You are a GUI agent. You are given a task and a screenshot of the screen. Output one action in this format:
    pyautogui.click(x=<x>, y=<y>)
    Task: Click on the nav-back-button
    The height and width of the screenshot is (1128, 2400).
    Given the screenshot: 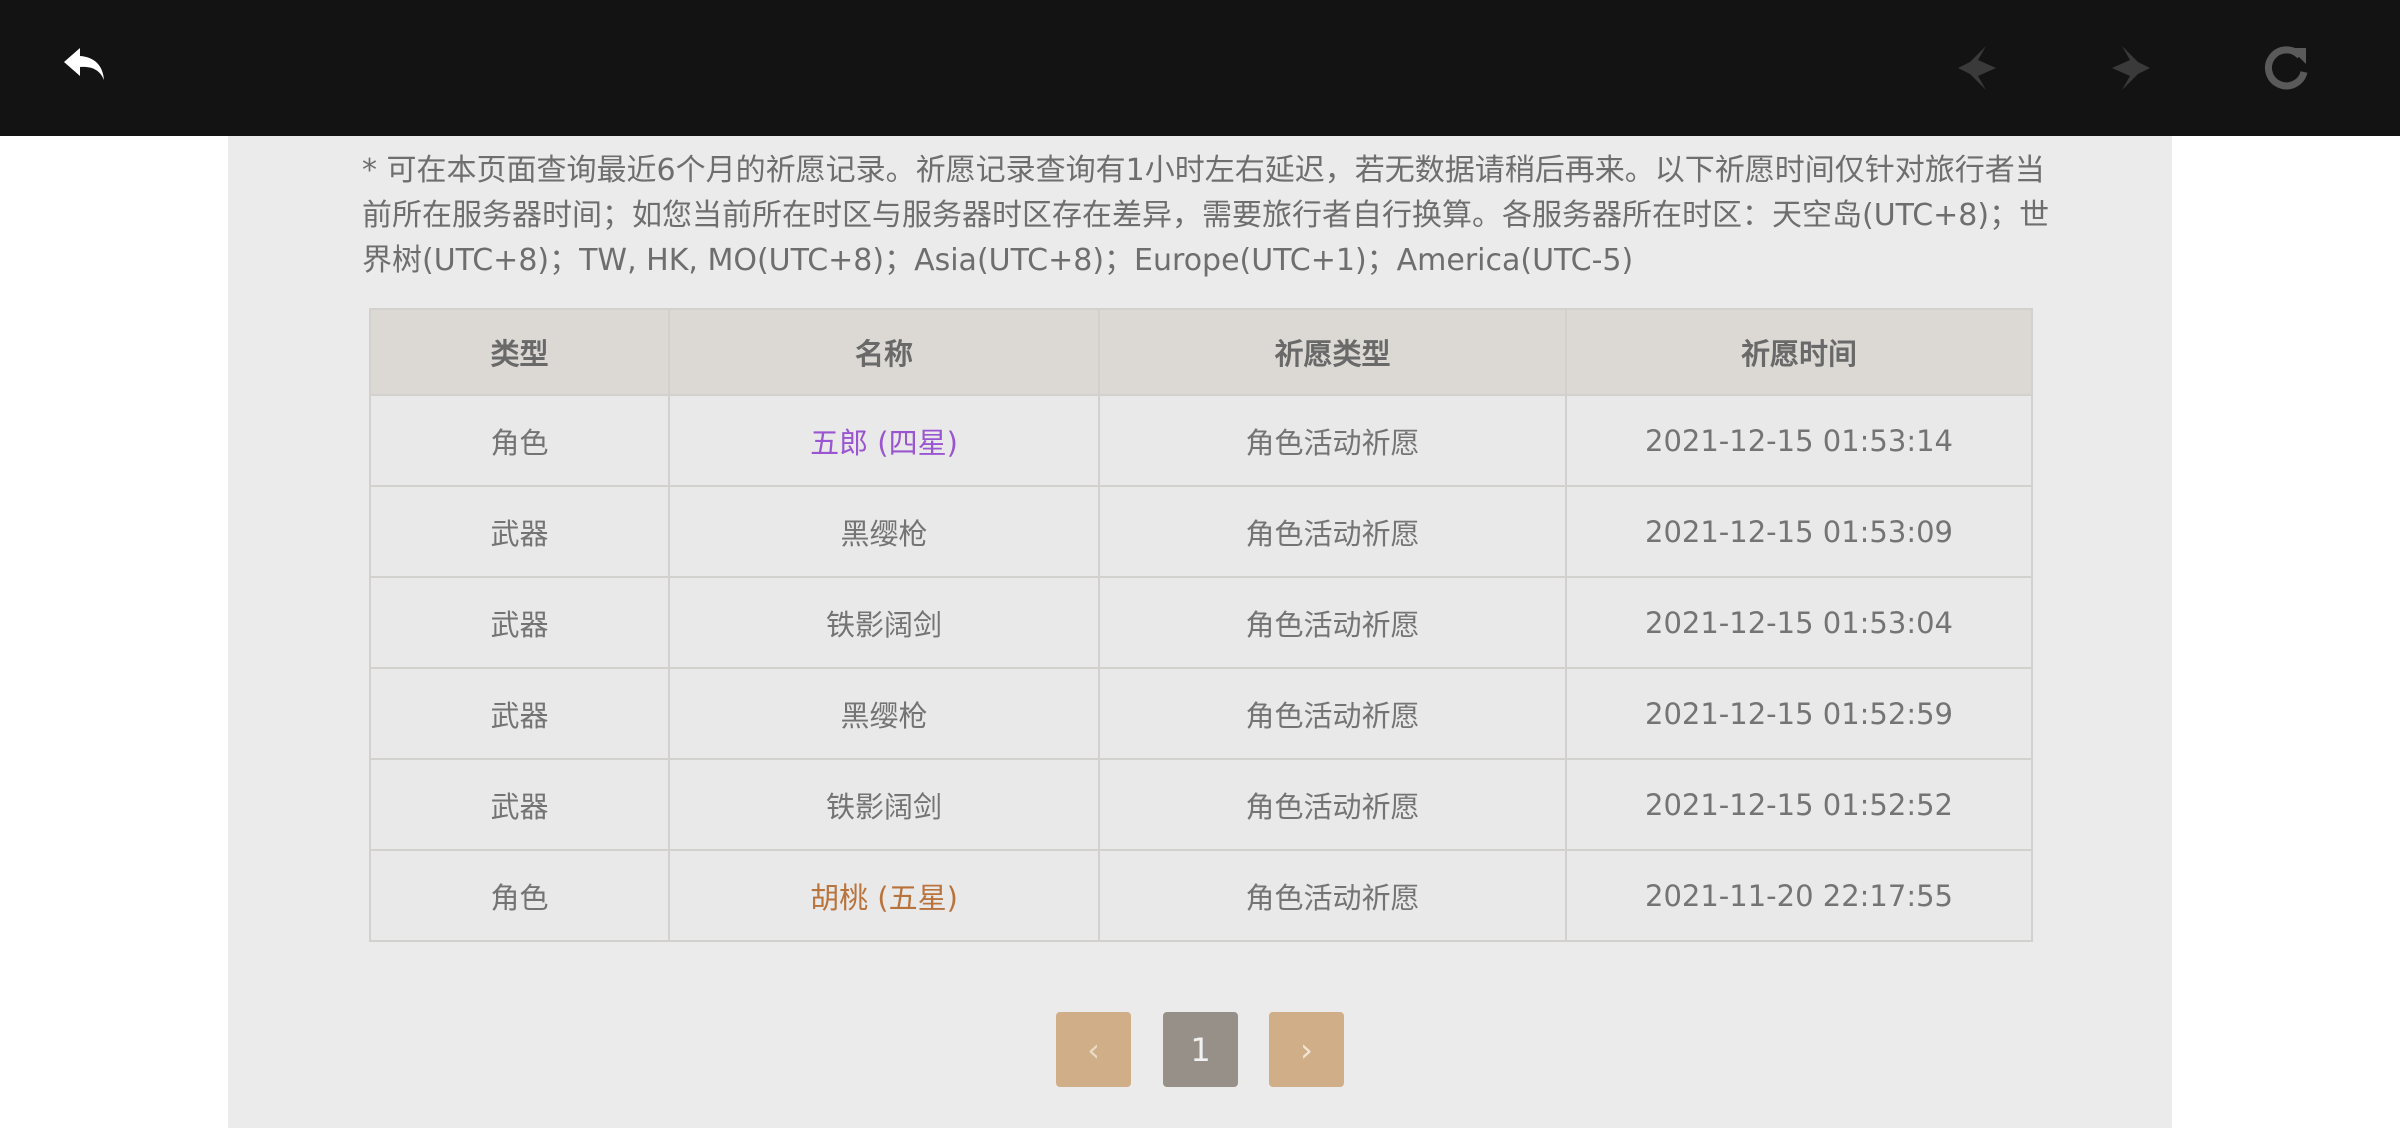 What is the action you would take?
    pyautogui.click(x=1978, y=68)
    